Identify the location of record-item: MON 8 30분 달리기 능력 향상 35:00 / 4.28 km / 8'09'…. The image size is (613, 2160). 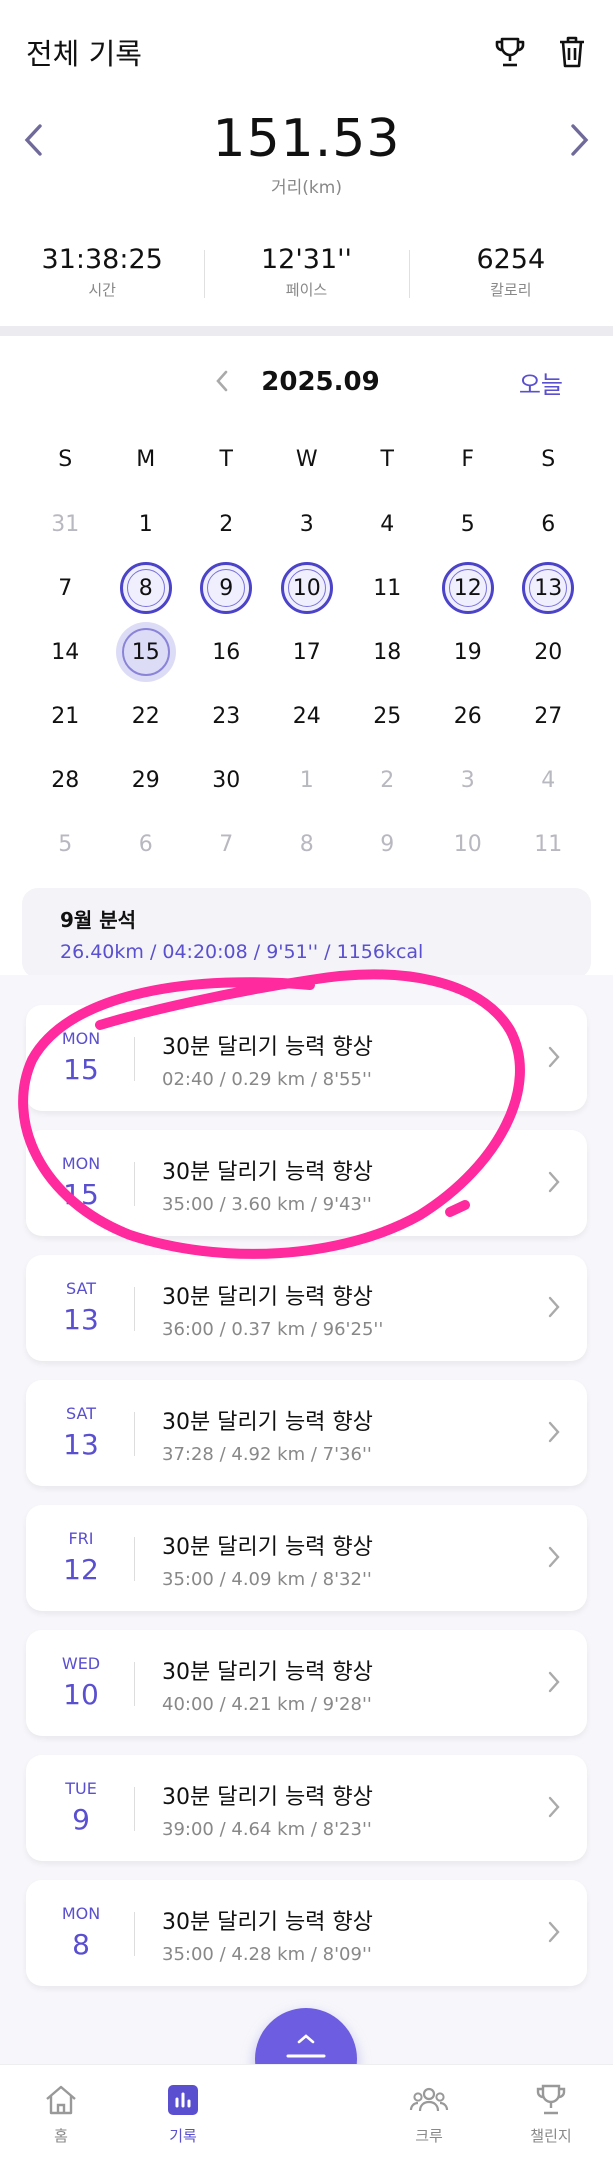
(306, 1933).